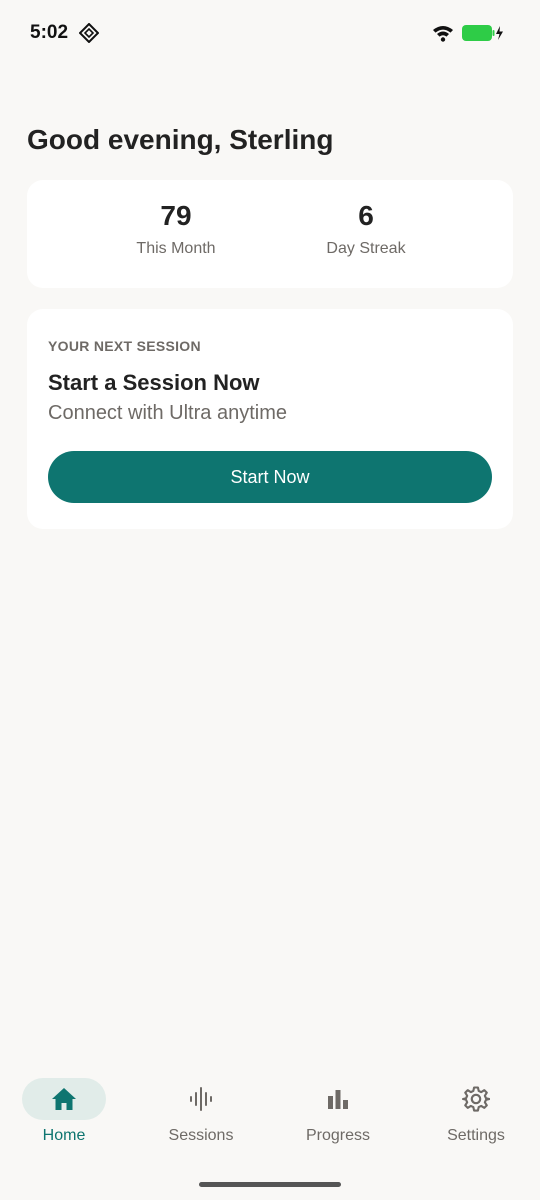 Image resolution: width=540 pixels, height=1200 pixels. Describe the element at coordinates (154, 382) in the screenshot. I see `session-title: Start a Session Now` at that location.